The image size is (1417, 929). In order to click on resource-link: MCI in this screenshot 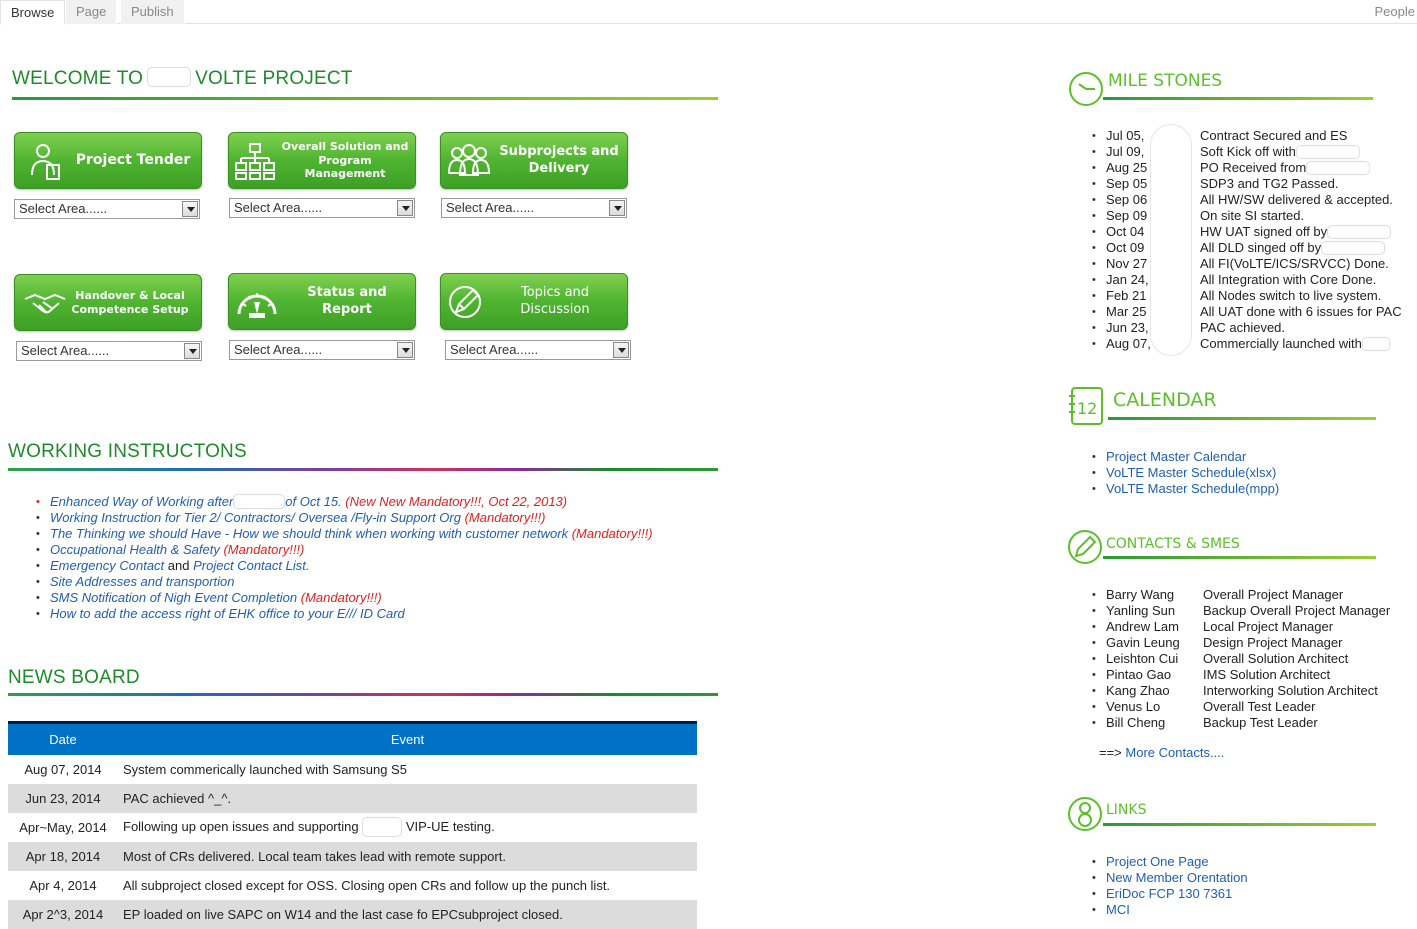, I will do `click(1118, 909)`.